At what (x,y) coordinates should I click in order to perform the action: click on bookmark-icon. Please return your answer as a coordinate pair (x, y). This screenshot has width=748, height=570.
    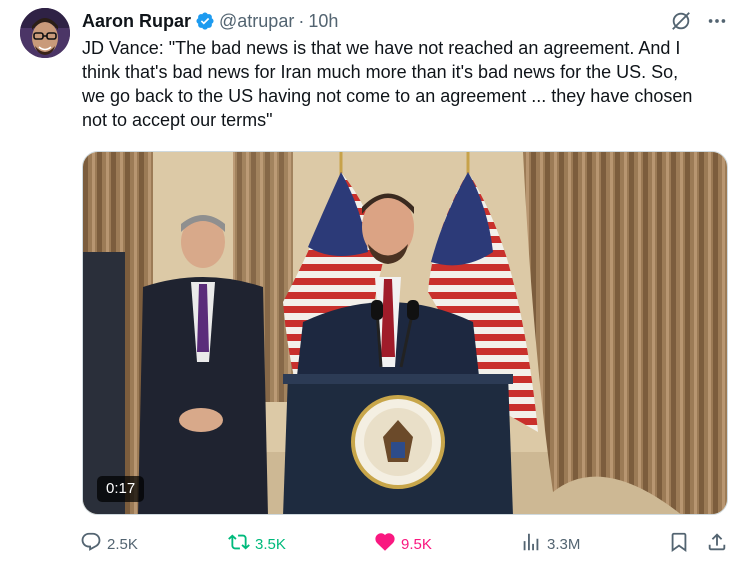
    Looking at the image, I should click on (679, 544).